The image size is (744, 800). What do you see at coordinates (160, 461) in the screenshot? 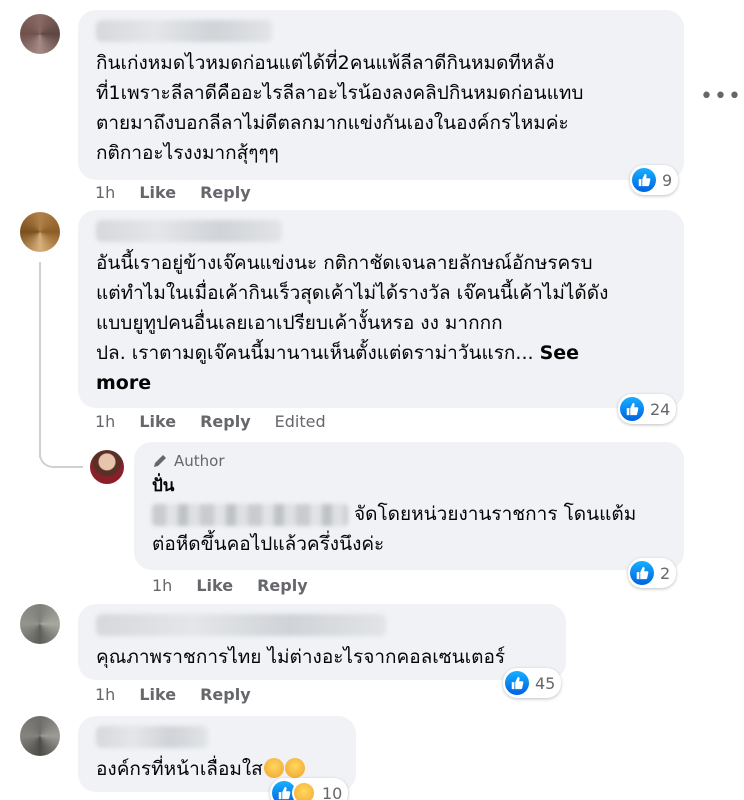
I see `pencil-icon` at bounding box center [160, 461].